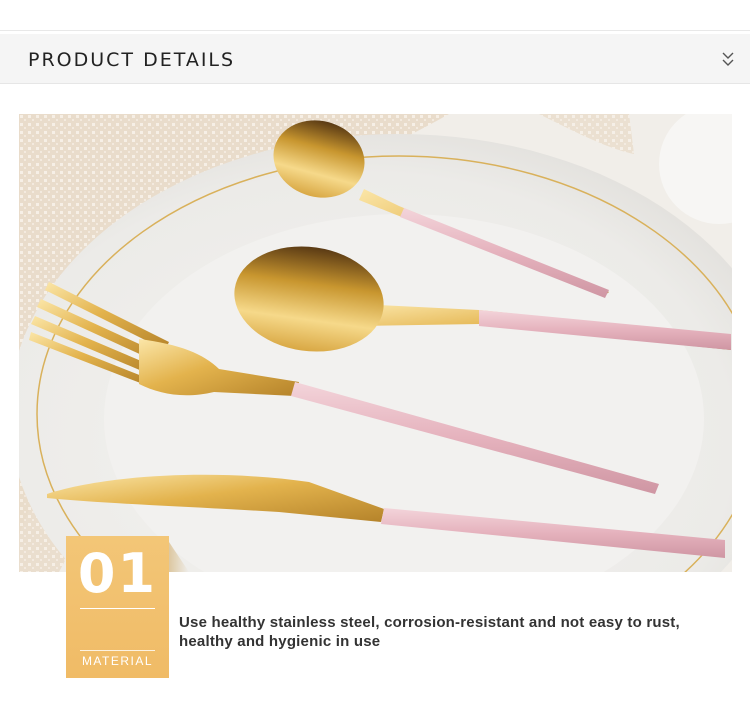 The image size is (750, 704). Describe the element at coordinates (117, 661) in the screenshot. I see `feature-label: MATERIAL` at that location.